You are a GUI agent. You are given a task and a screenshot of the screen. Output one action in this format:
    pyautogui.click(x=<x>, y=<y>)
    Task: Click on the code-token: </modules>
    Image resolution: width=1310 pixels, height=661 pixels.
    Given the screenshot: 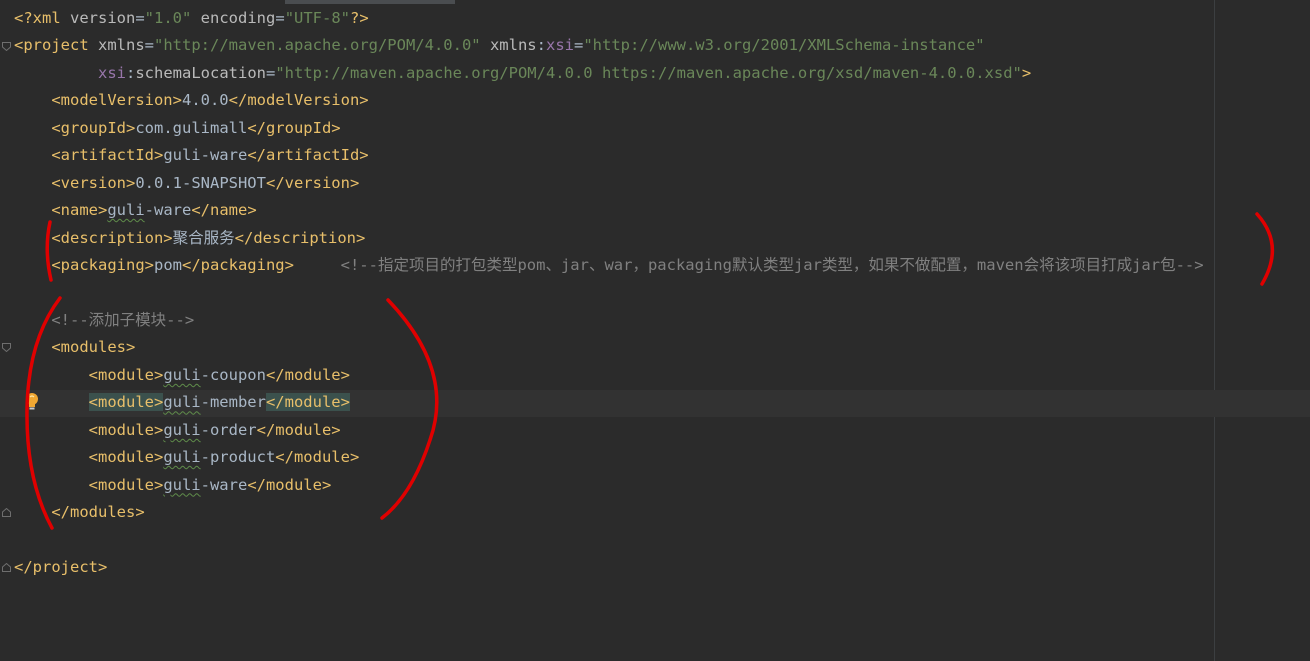 What is the action you would take?
    pyautogui.click(x=98, y=512)
    